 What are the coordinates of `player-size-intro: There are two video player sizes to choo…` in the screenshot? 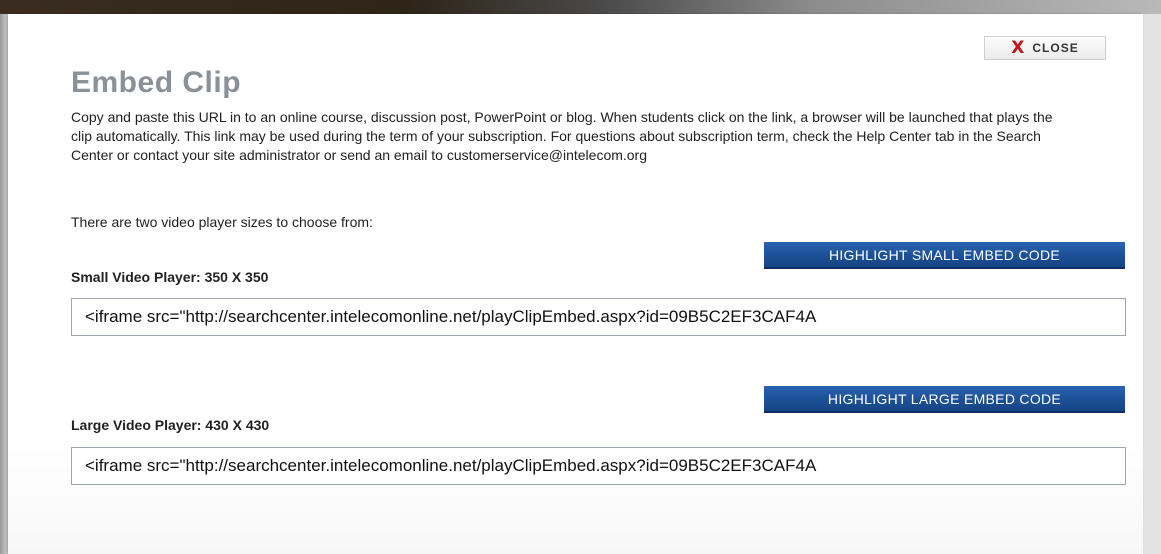 It's located at (222, 222).